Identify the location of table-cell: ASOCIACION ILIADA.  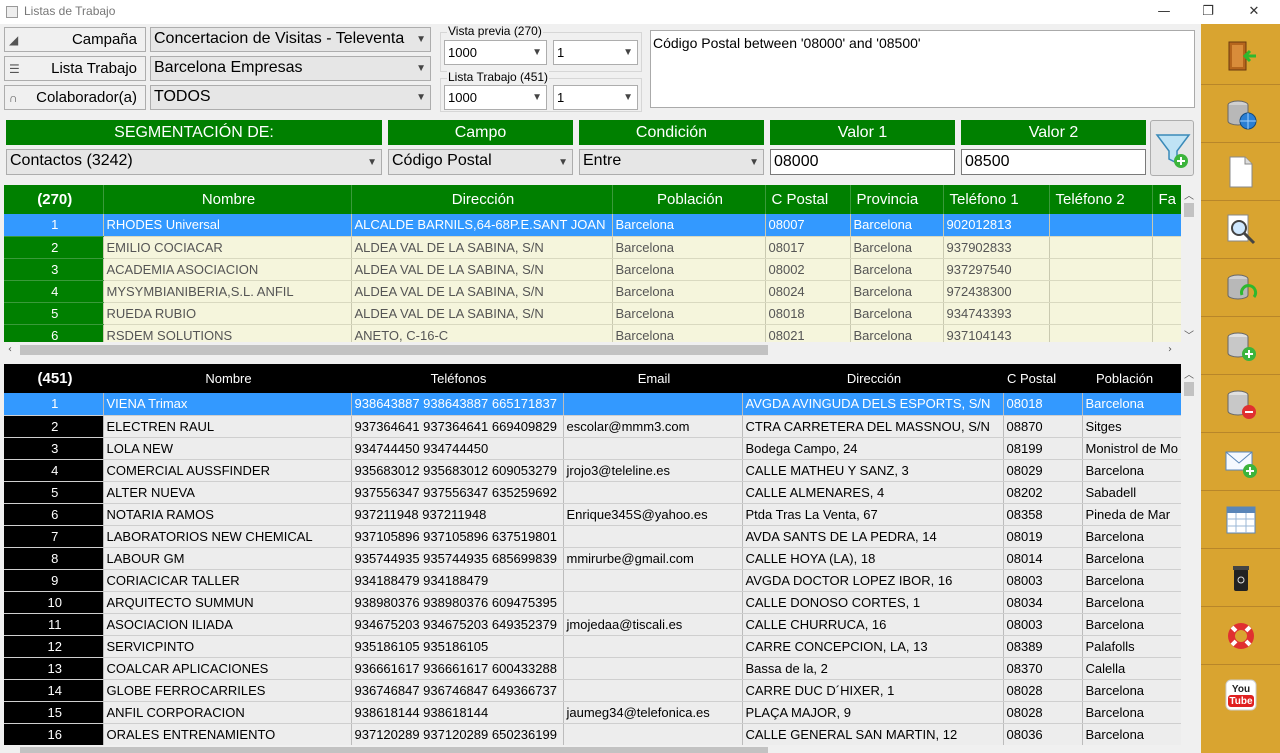
(227, 624).